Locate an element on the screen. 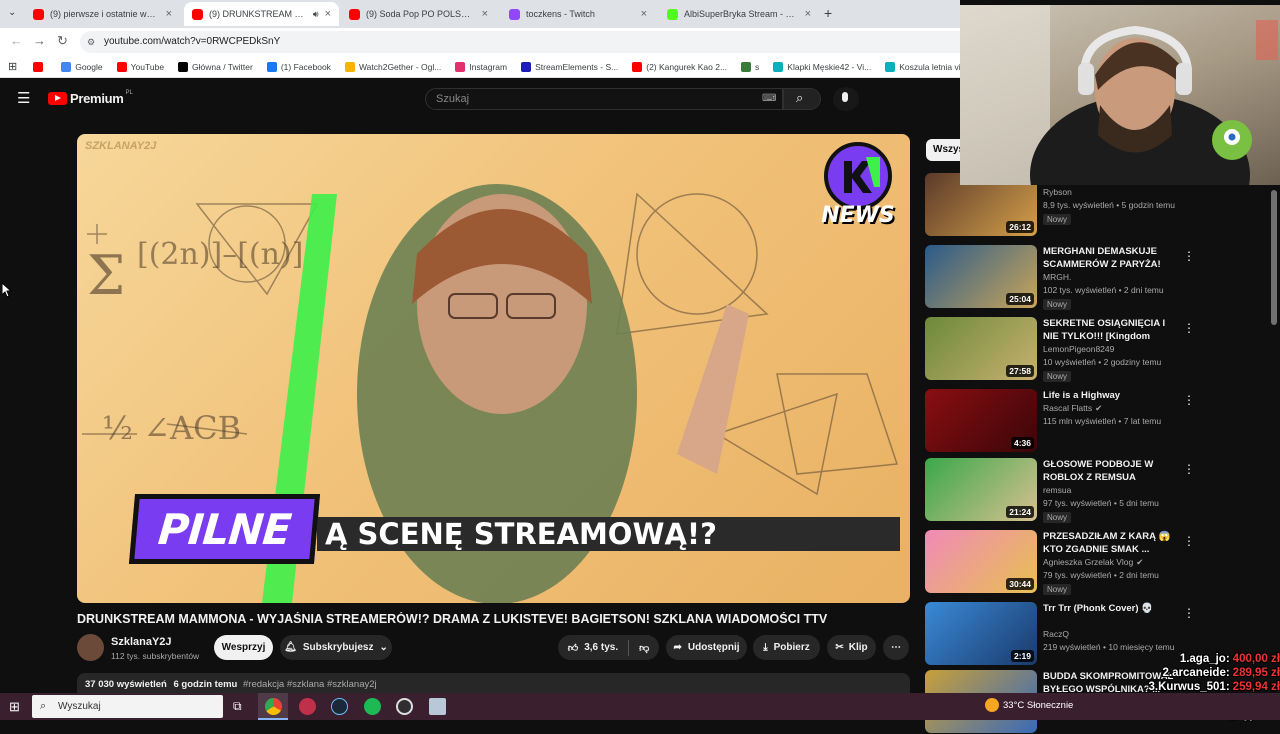 This screenshot has height=734, width=1280. bookmark-item: Google is located at coordinates (82, 66).